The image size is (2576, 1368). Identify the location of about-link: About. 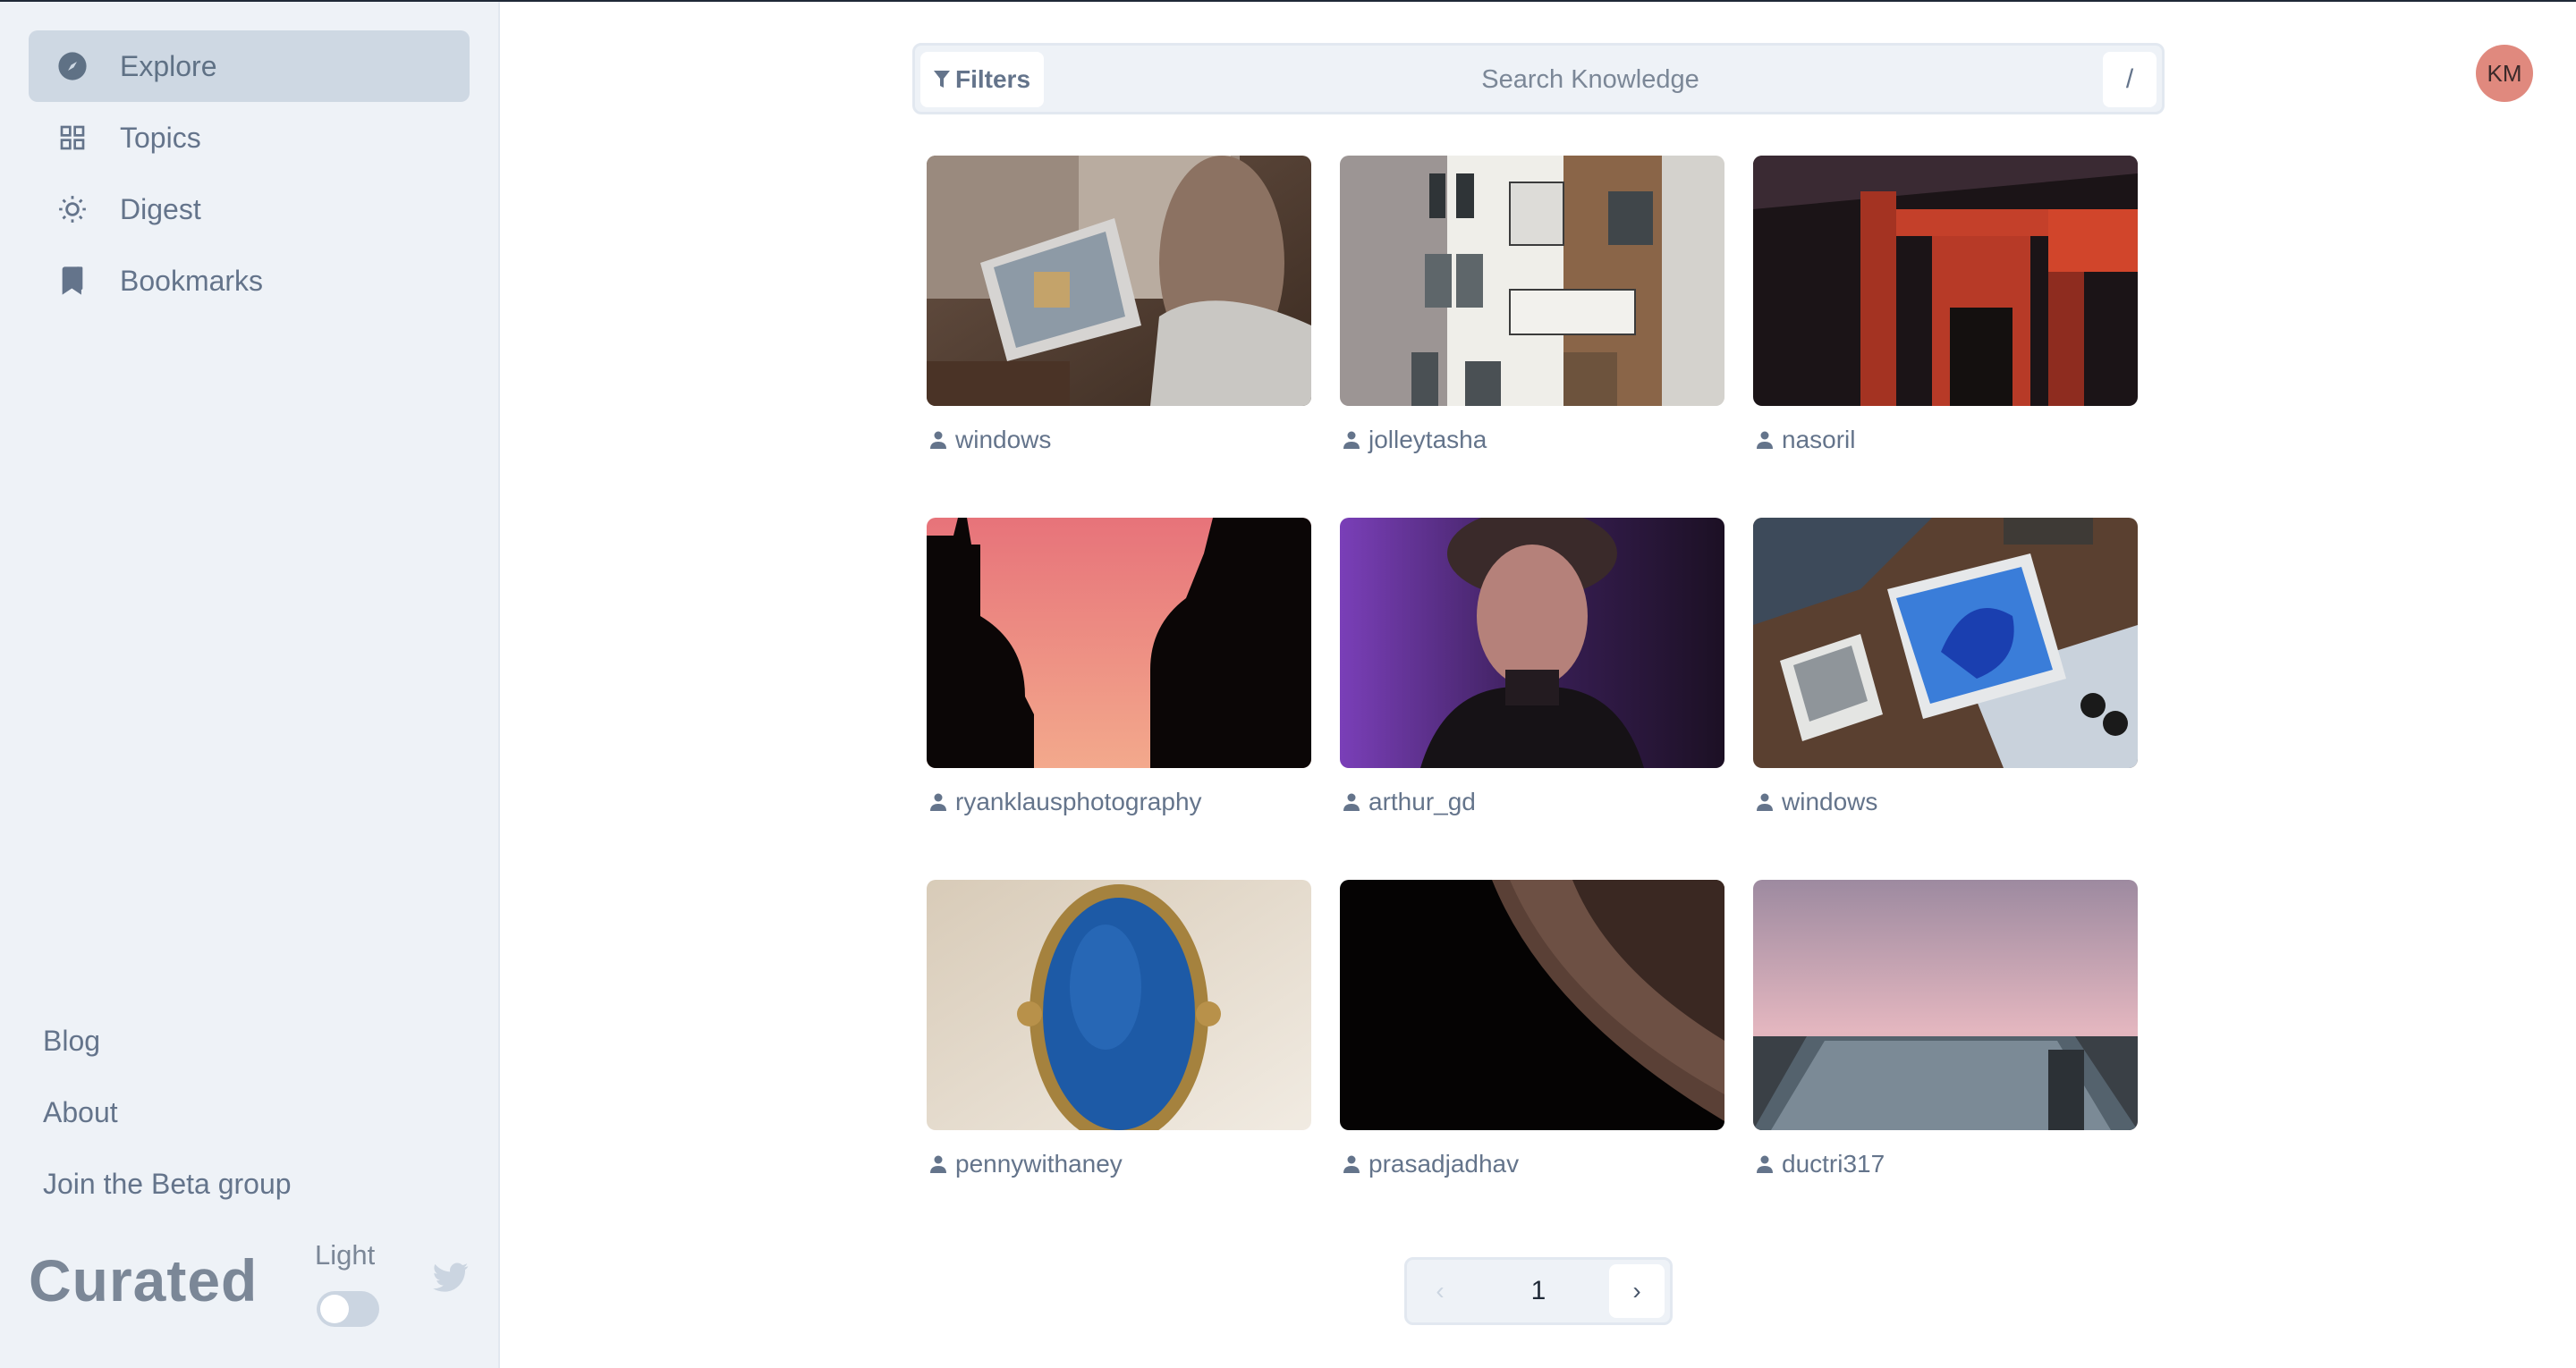
(167, 1128).